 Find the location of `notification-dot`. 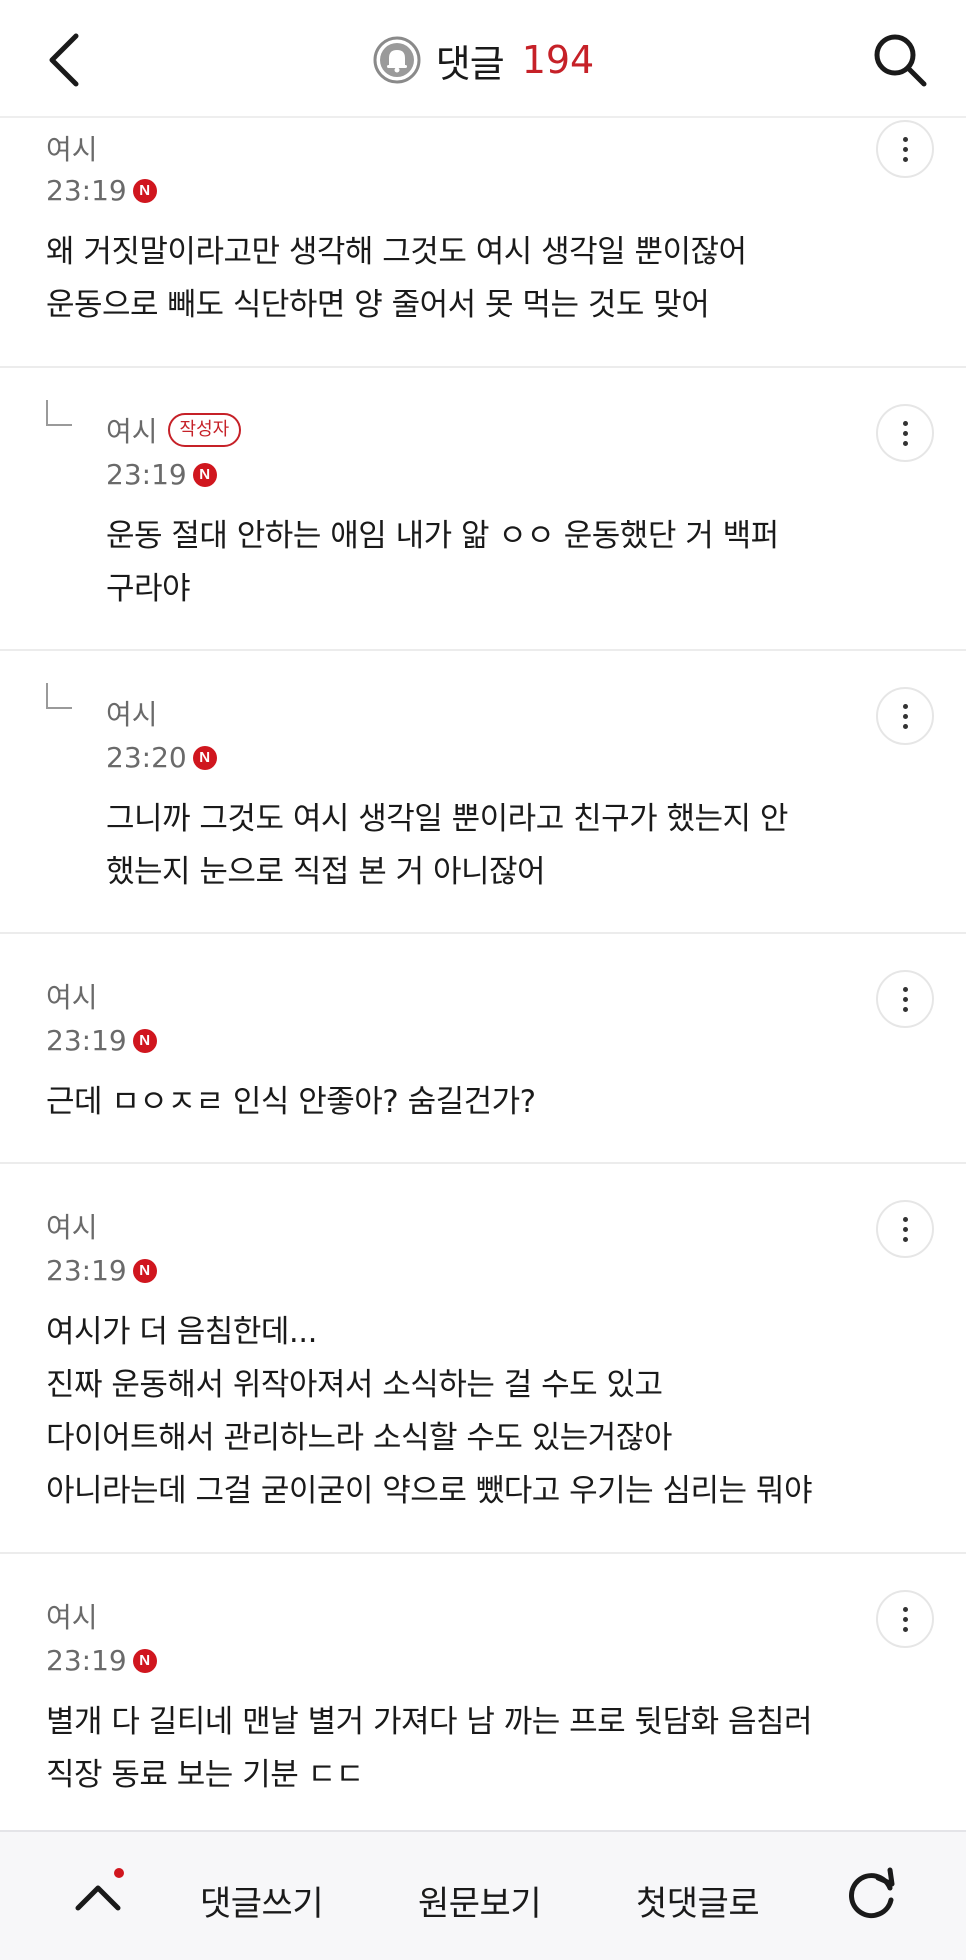

notification-dot is located at coordinates (119, 1873).